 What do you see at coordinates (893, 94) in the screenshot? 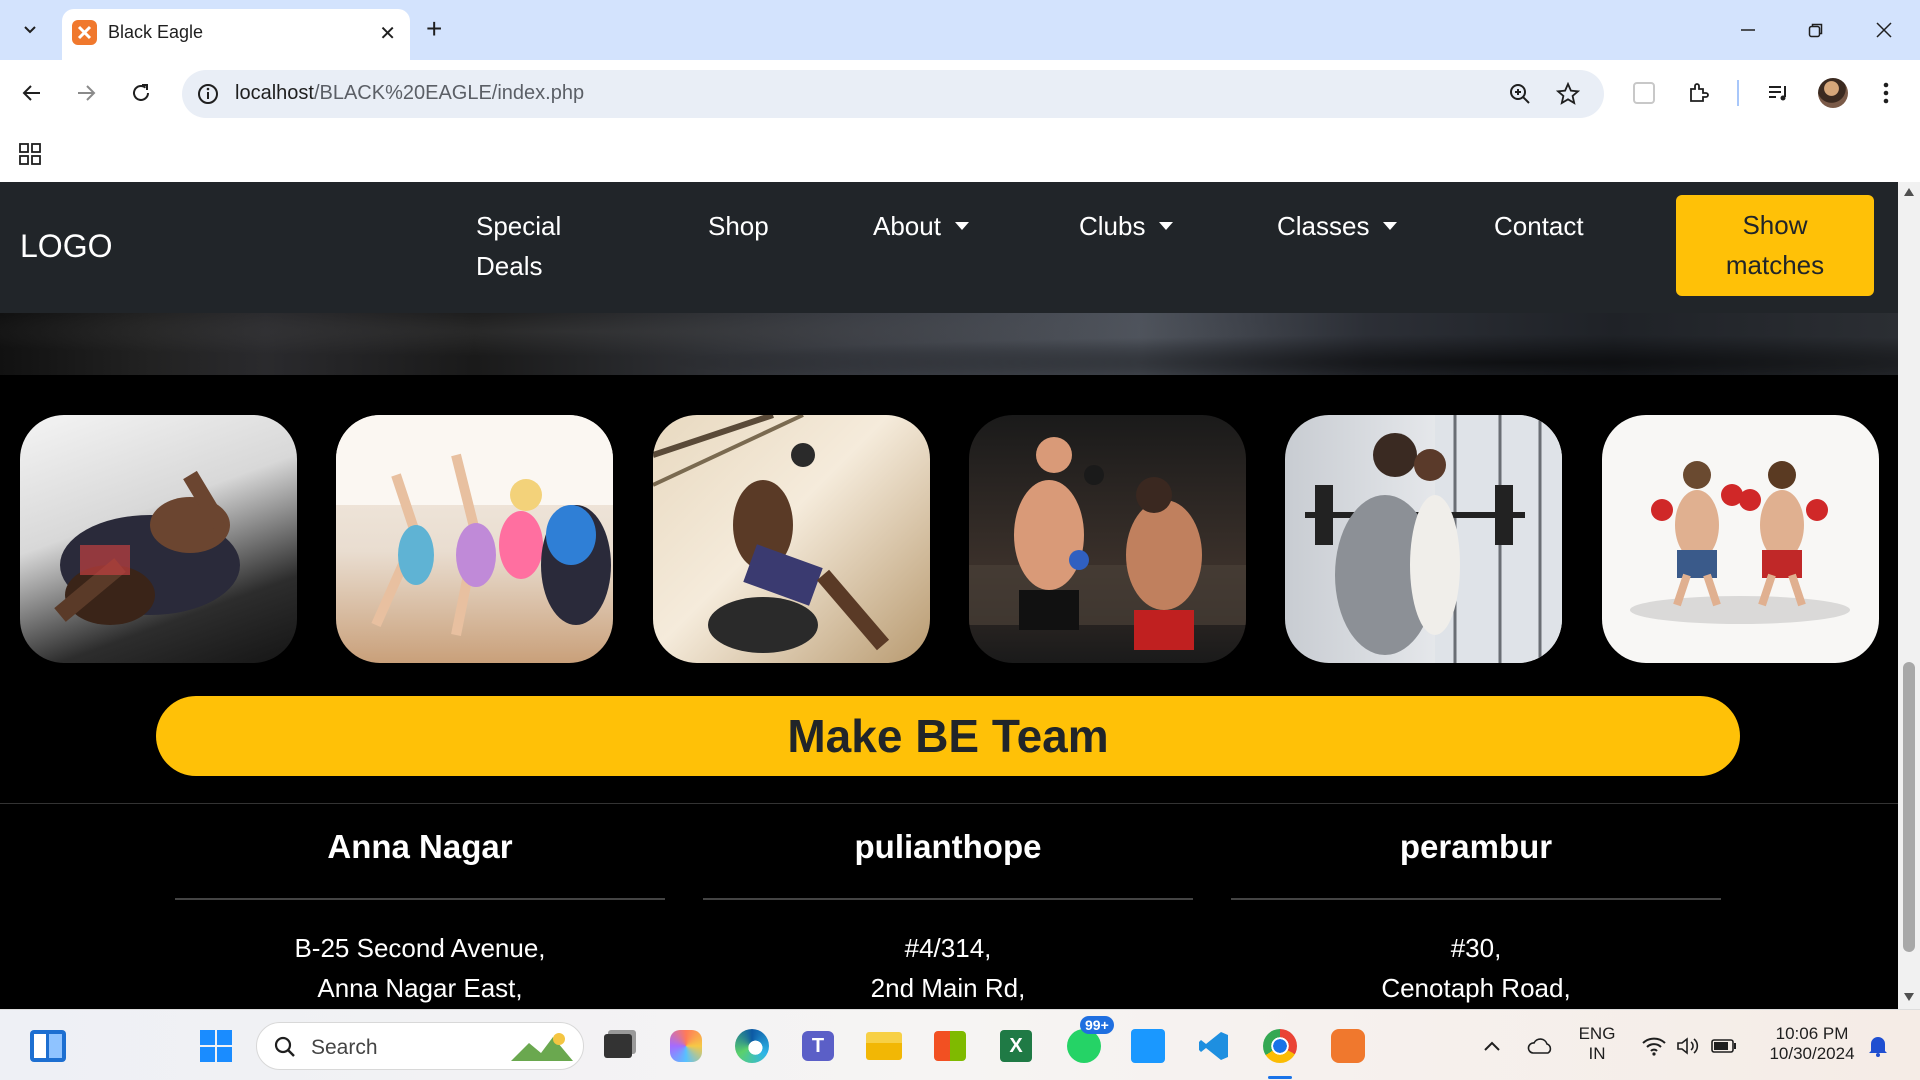
I see `address-bar: localhost/BLACK%20EAGLE/index.php` at bounding box center [893, 94].